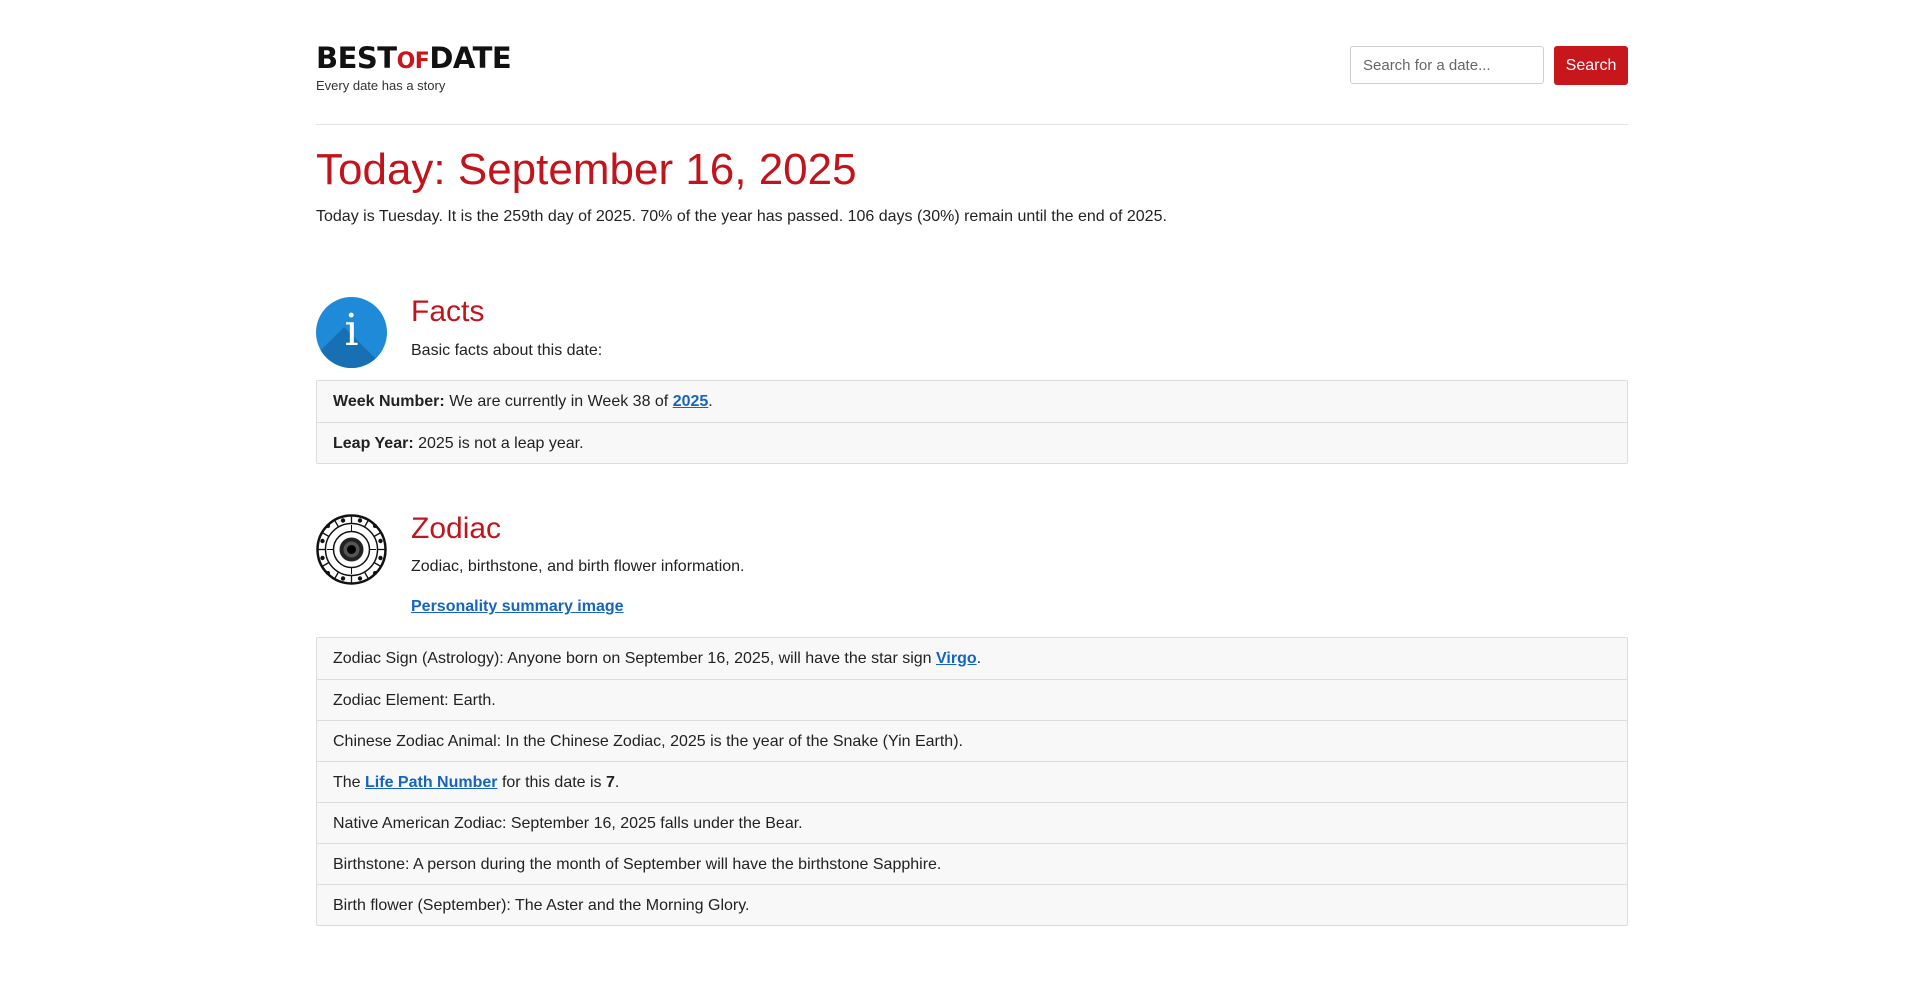  I want to click on info-icon: i, so click(351, 332).